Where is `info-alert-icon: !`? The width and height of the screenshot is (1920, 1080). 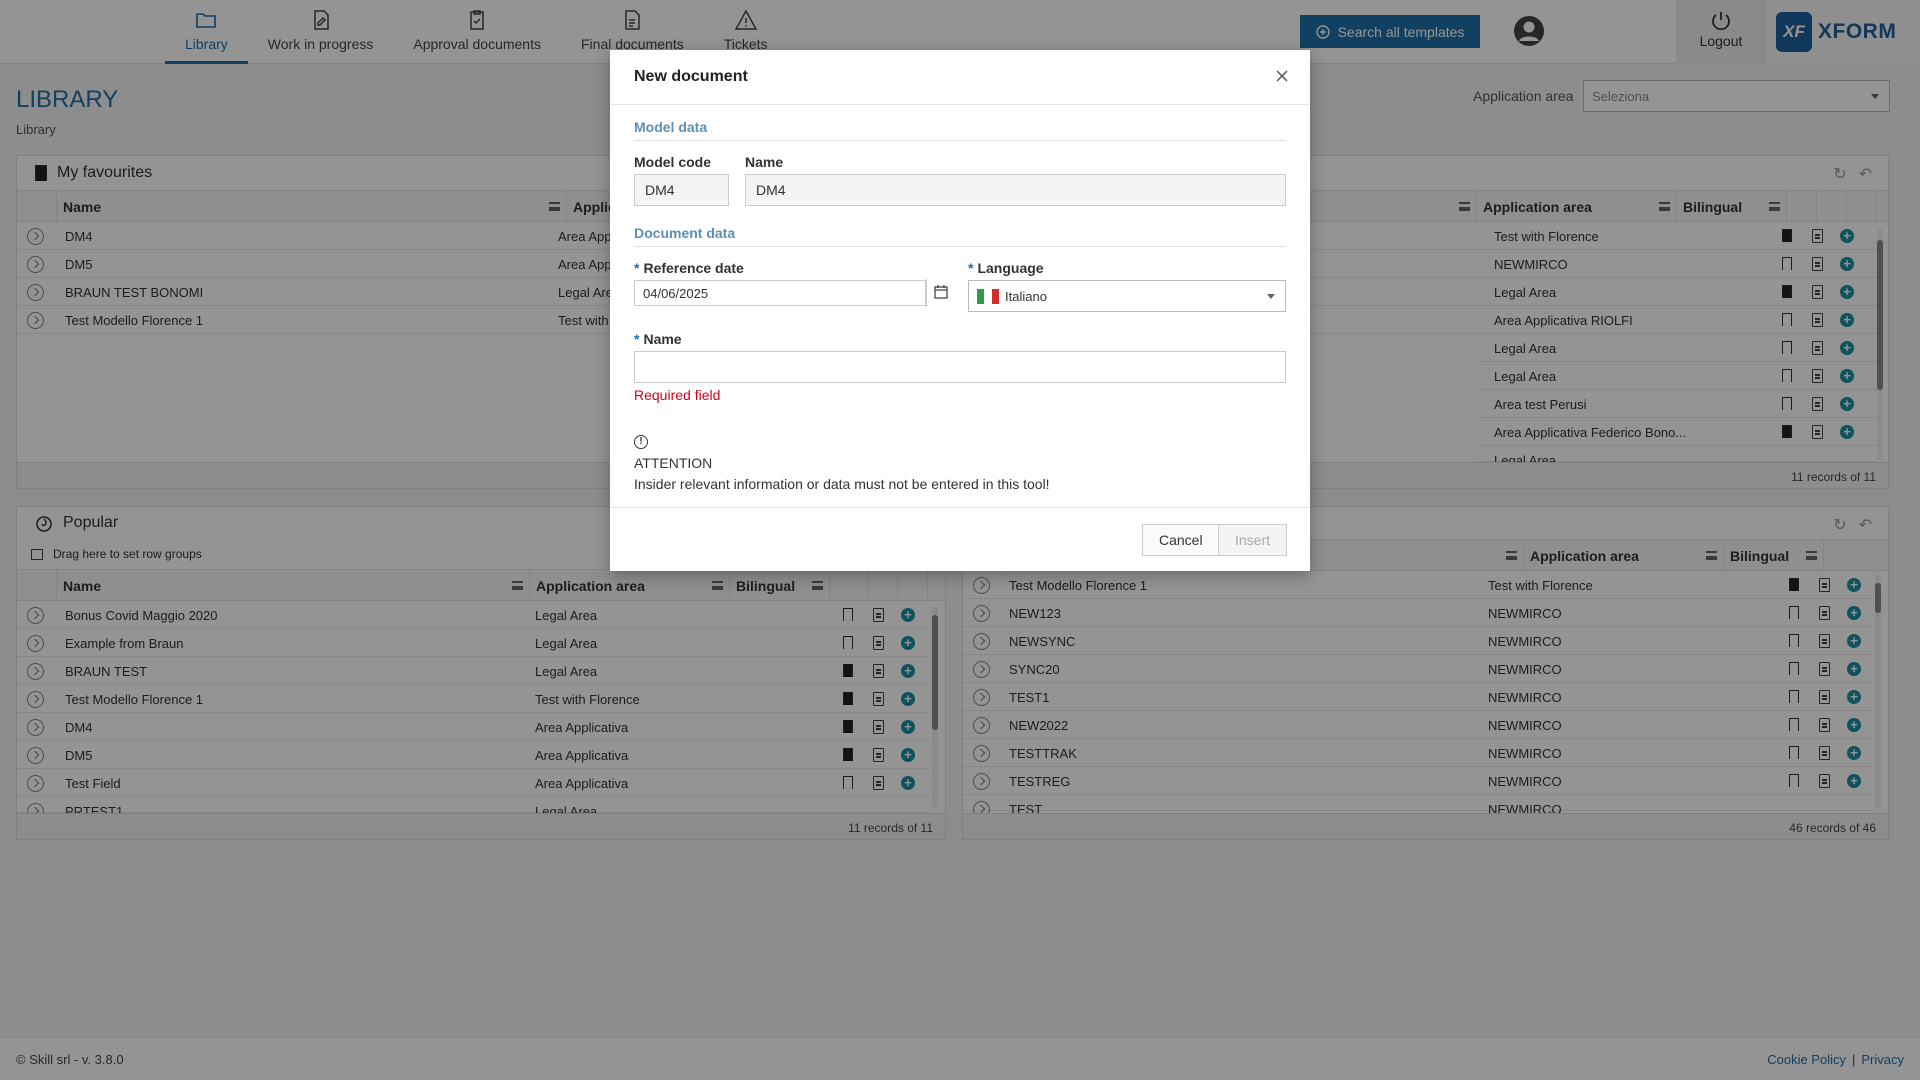 info-alert-icon: ! is located at coordinates (641, 442).